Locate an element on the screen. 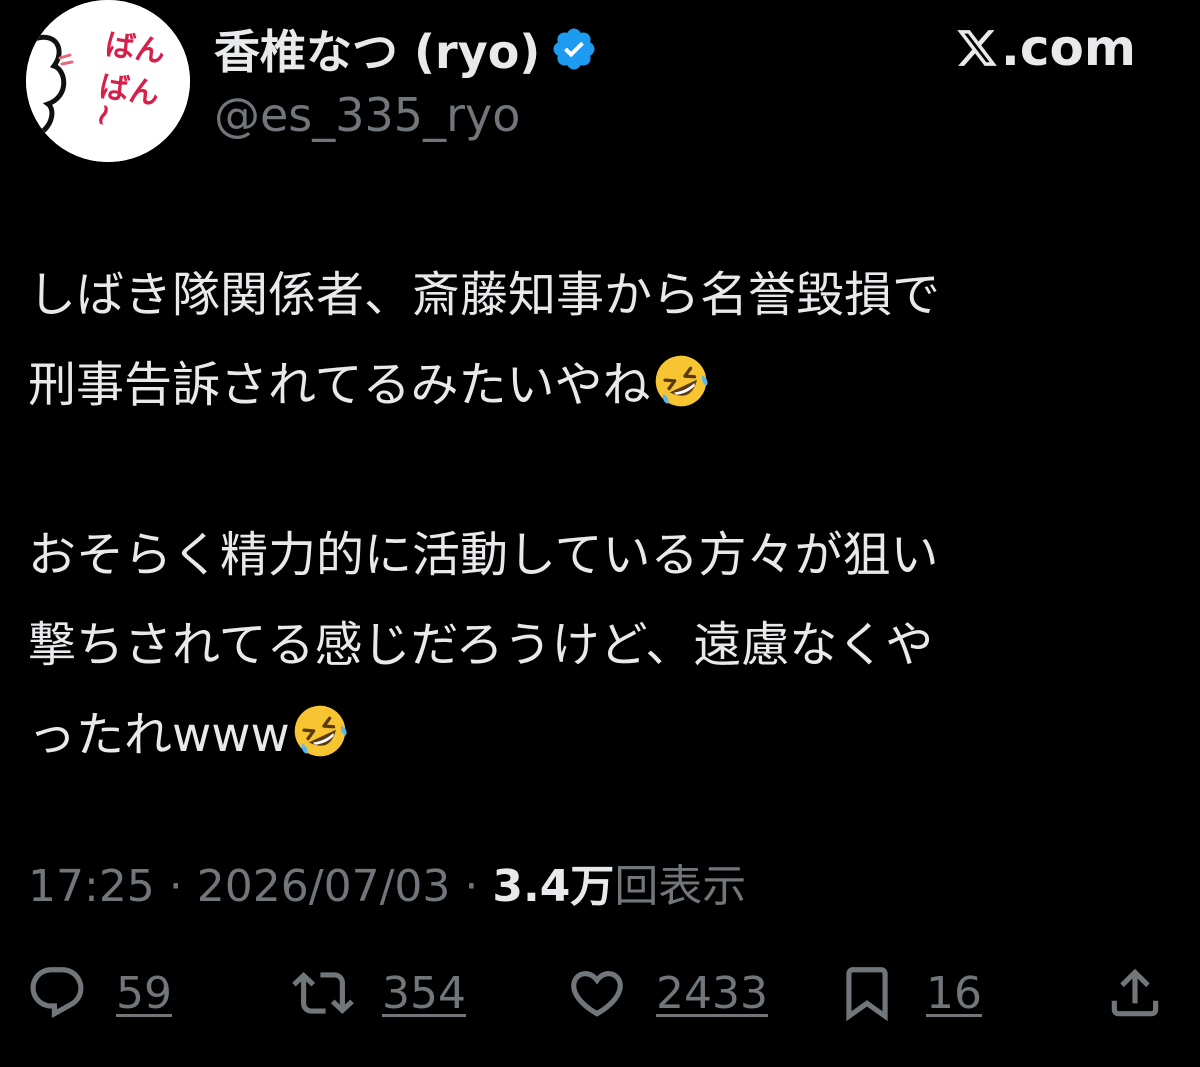  tweet-line: しばき隊関係者、斎藤知事から名誉毀損で is located at coordinates (484, 295).